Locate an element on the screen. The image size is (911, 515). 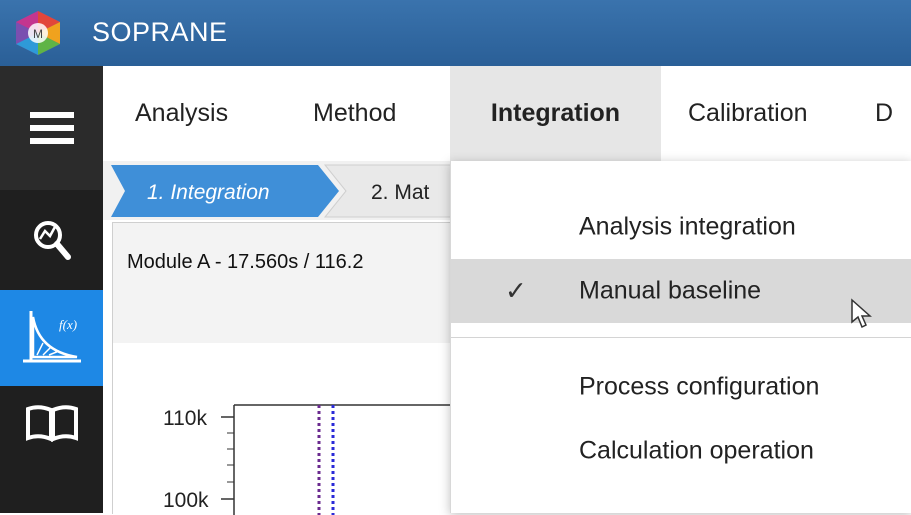
menu-item-analysis-integration: Analysis integration is located at coordinates (681, 227).